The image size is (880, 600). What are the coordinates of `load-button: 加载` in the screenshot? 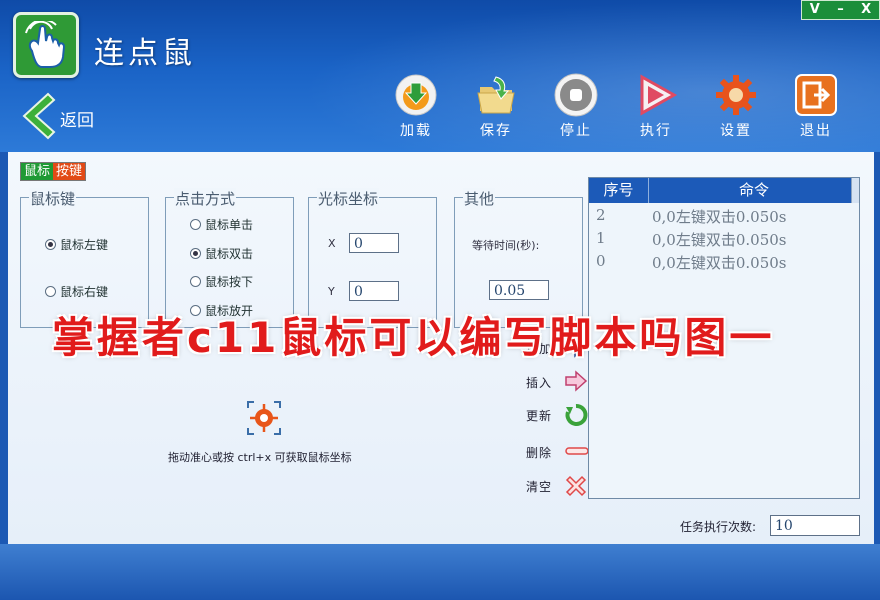 It's located at (416, 108).